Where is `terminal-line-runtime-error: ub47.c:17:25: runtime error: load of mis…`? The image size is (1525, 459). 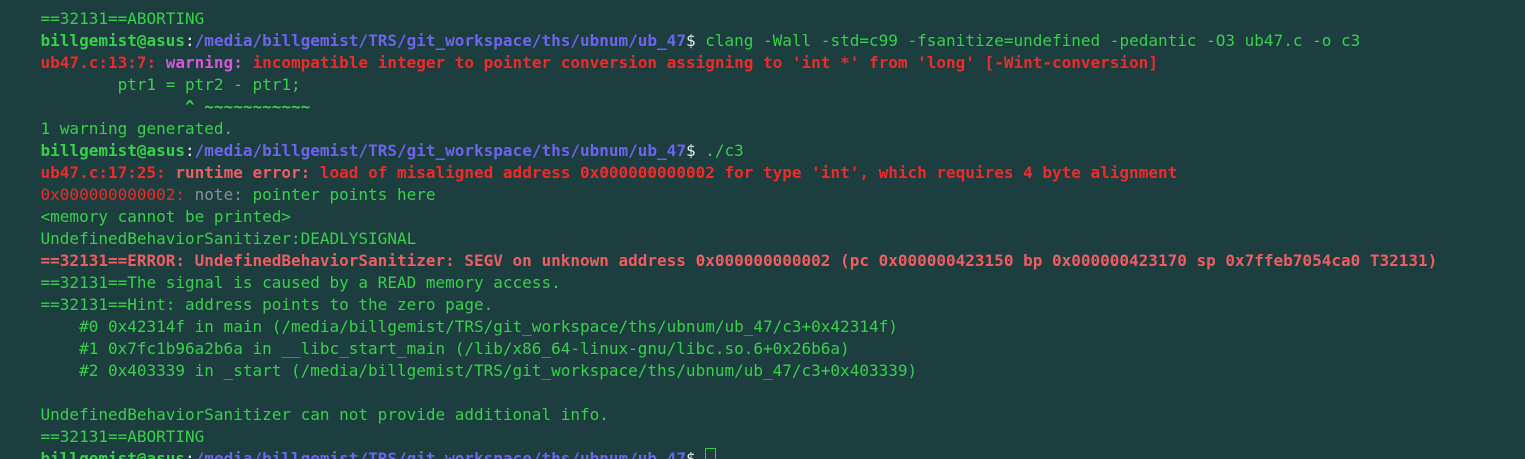 terminal-line-runtime-error: ub47.c:17:25: runtime error: load of mis… is located at coordinates (590, 161).